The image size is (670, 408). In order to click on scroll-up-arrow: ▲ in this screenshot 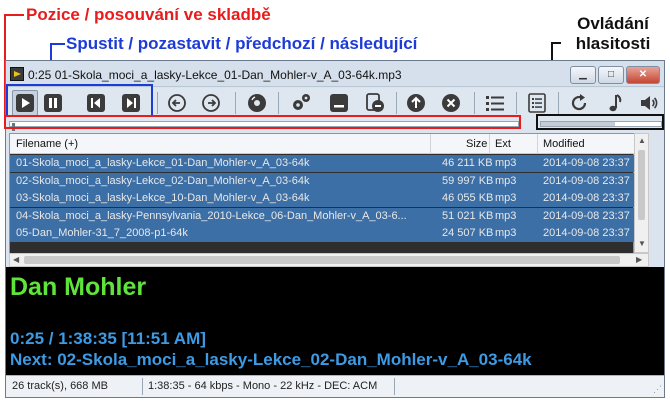, I will do `click(642, 140)`.